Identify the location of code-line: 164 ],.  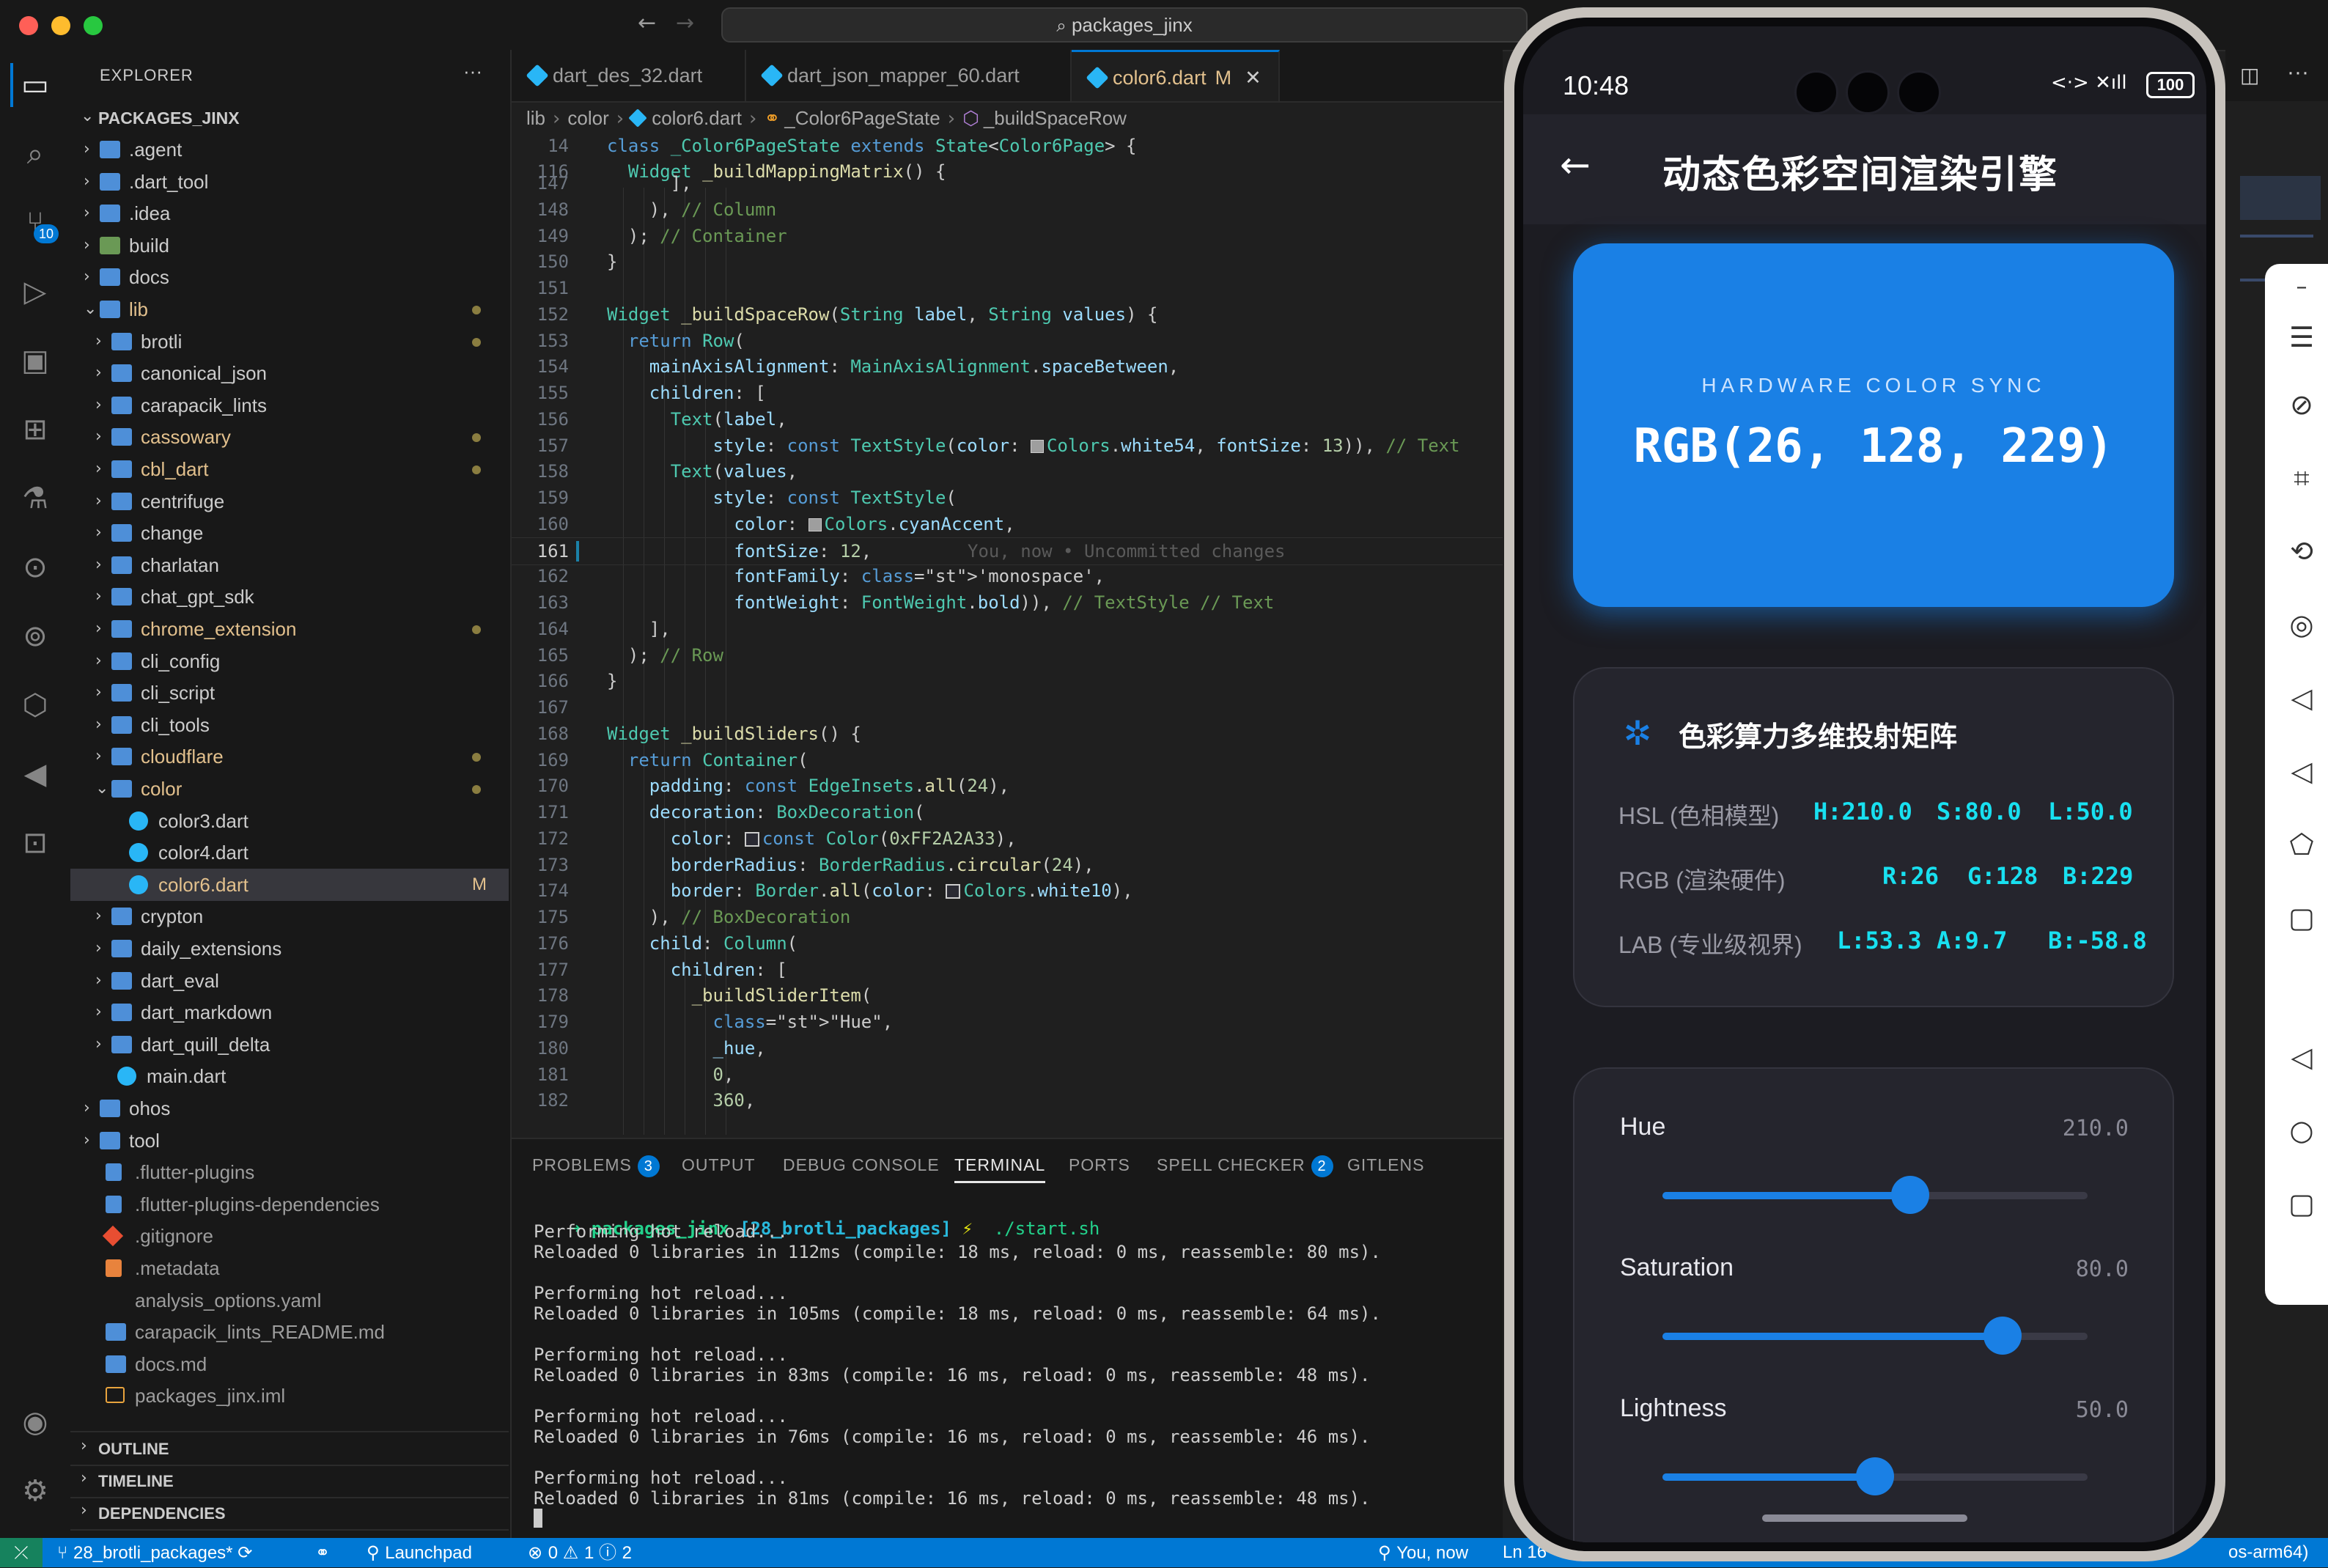
(1008, 629).